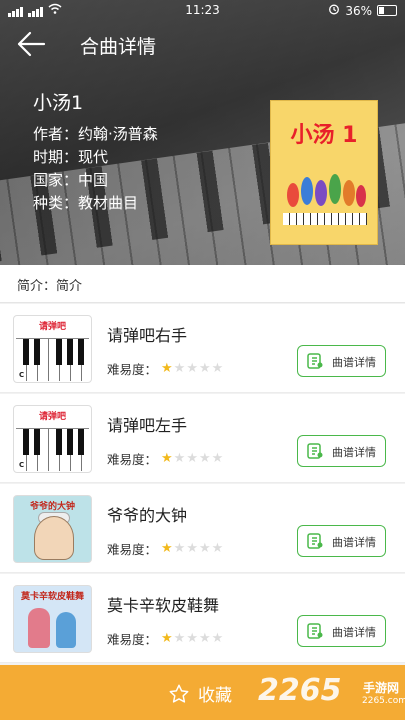 This screenshot has height=720, width=405. I want to click on favorite-label: 收藏, so click(215, 696).